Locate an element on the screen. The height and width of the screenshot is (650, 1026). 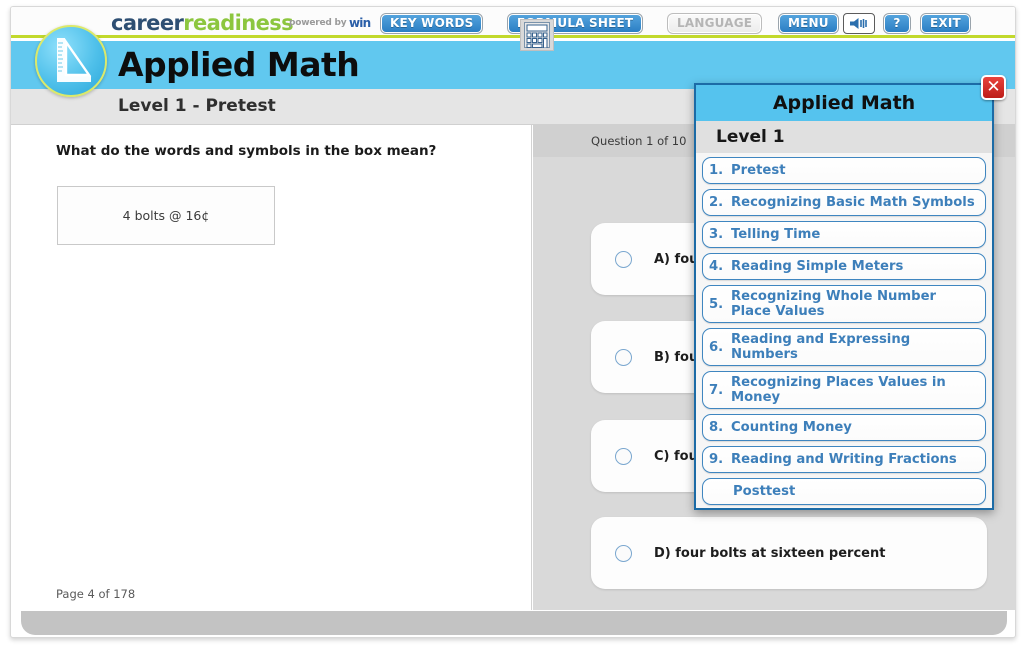
stimulus-text: 4 bolts @ 16¢ is located at coordinates (166, 215).